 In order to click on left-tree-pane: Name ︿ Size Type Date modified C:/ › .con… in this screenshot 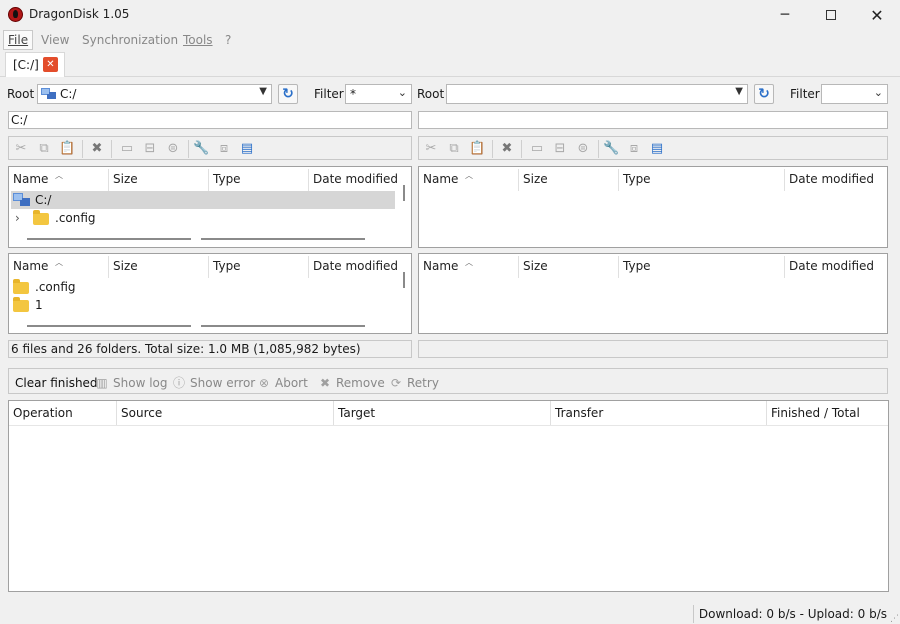, I will do `click(210, 207)`.